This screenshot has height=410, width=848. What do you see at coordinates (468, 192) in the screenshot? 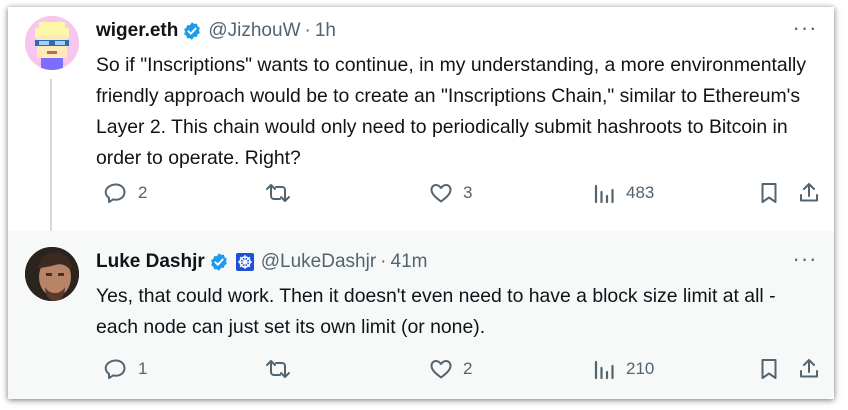
I see `like-count: 3` at bounding box center [468, 192].